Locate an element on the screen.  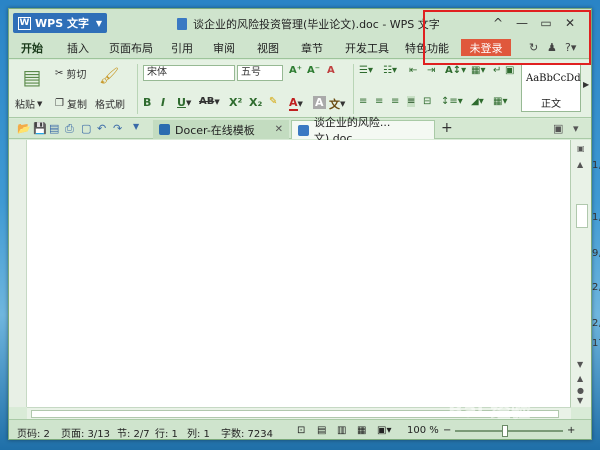
browse-object-icon: ● is located at coordinates (580, 390).